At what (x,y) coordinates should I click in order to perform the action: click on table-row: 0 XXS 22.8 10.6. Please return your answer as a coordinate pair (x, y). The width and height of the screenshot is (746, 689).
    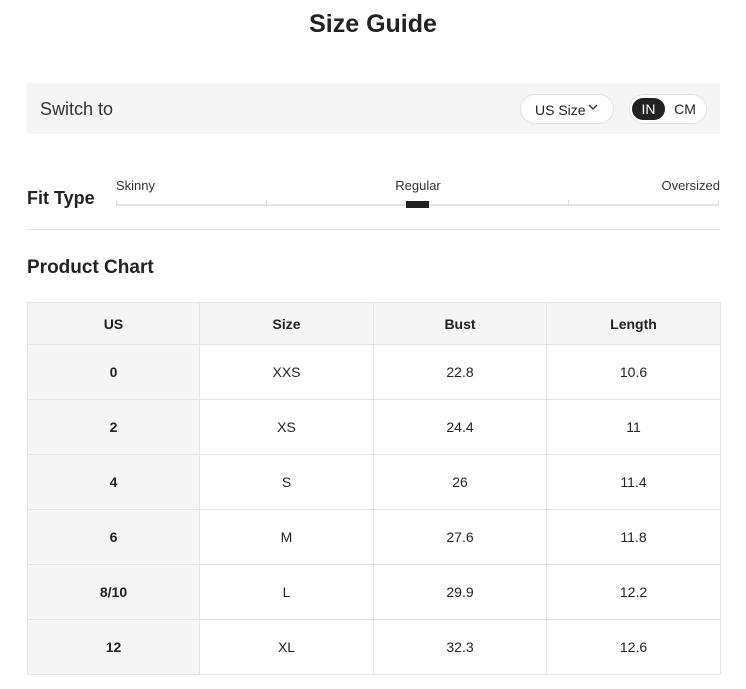
    Looking at the image, I should click on (374, 372).